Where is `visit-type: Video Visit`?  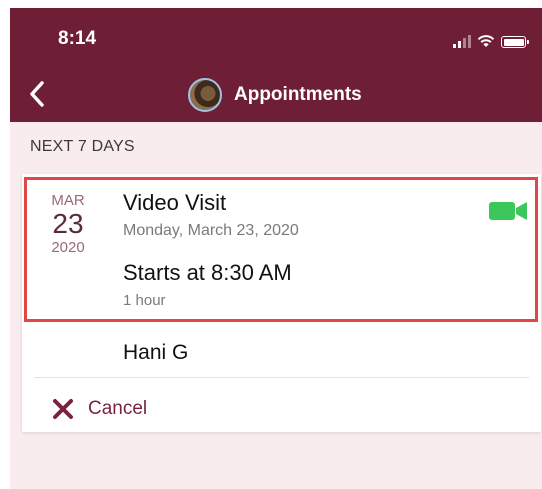
visit-type: Video Visit is located at coordinates (175, 202).